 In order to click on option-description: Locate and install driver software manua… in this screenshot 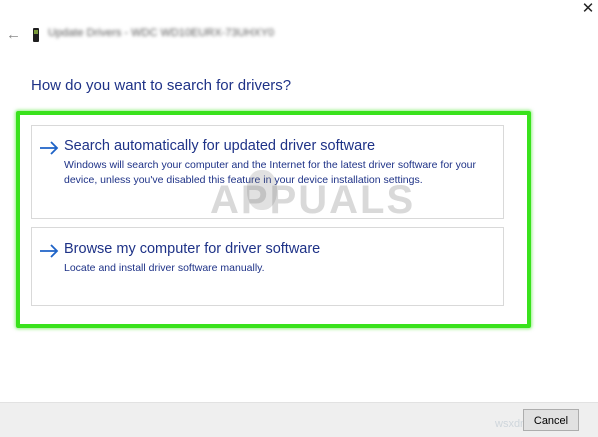, I will do `click(164, 268)`.